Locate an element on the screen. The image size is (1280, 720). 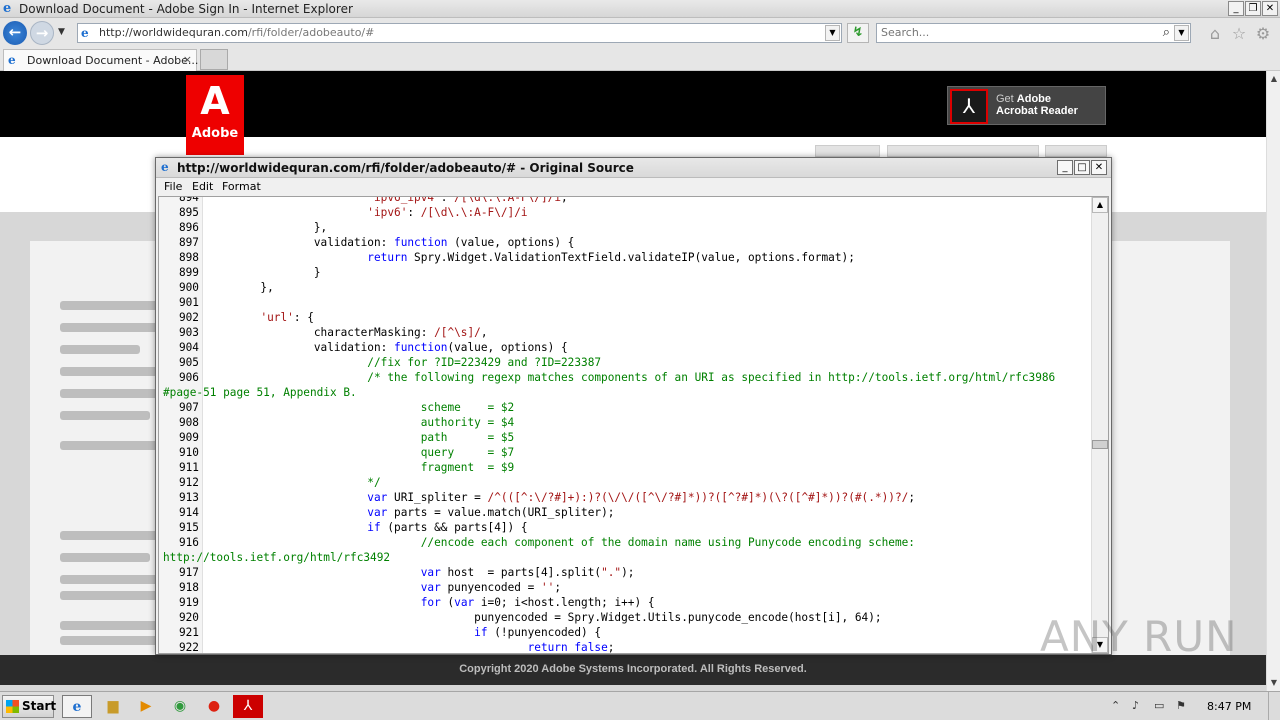
taskbar-internet-explorer-icon: e is located at coordinates (77, 706).